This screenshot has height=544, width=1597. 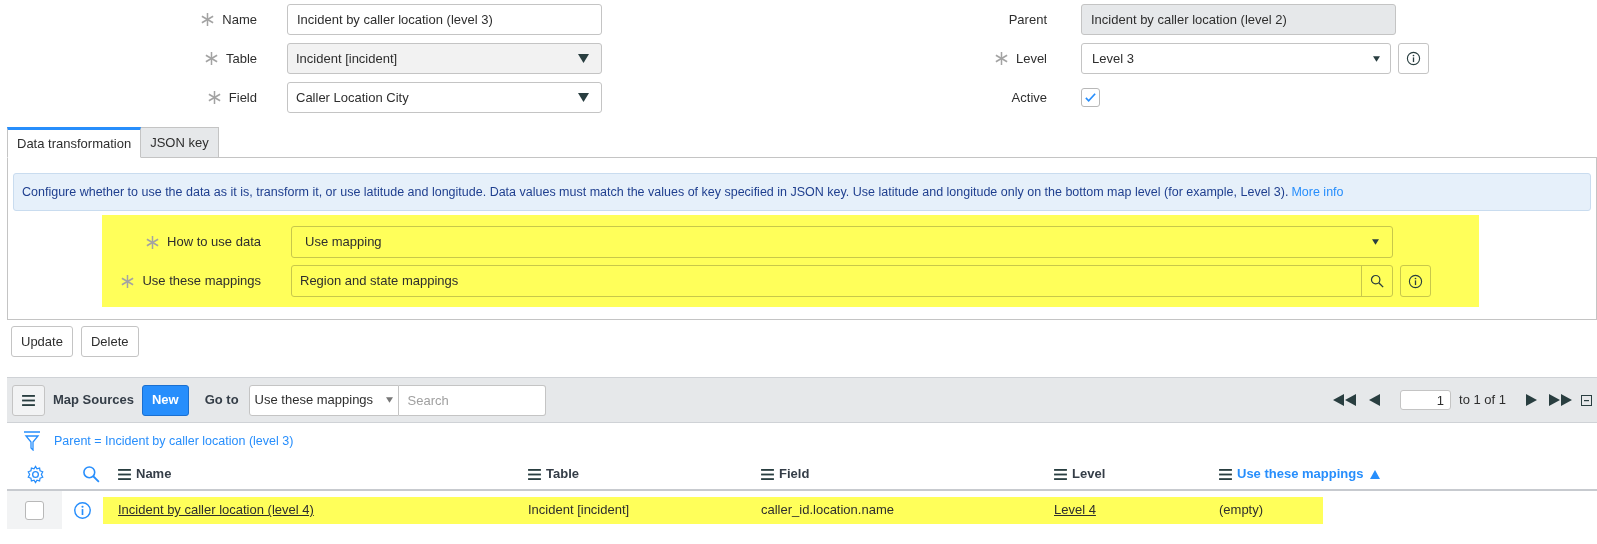 What do you see at coordinates (179, 142) in the screenshot?
I see `tab: JSON key` at bounding box center [179, 142].